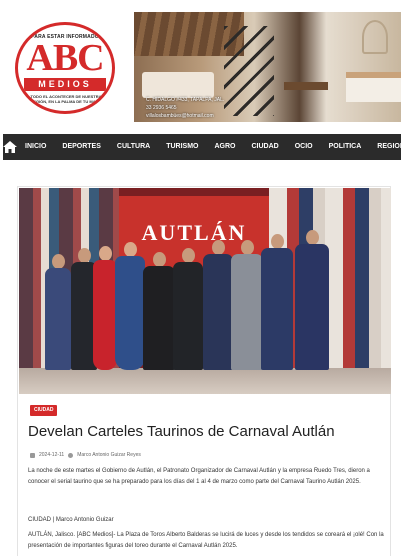 This screenshot has width=401, height=556. I want to click on home-icon, so click(10, 147).